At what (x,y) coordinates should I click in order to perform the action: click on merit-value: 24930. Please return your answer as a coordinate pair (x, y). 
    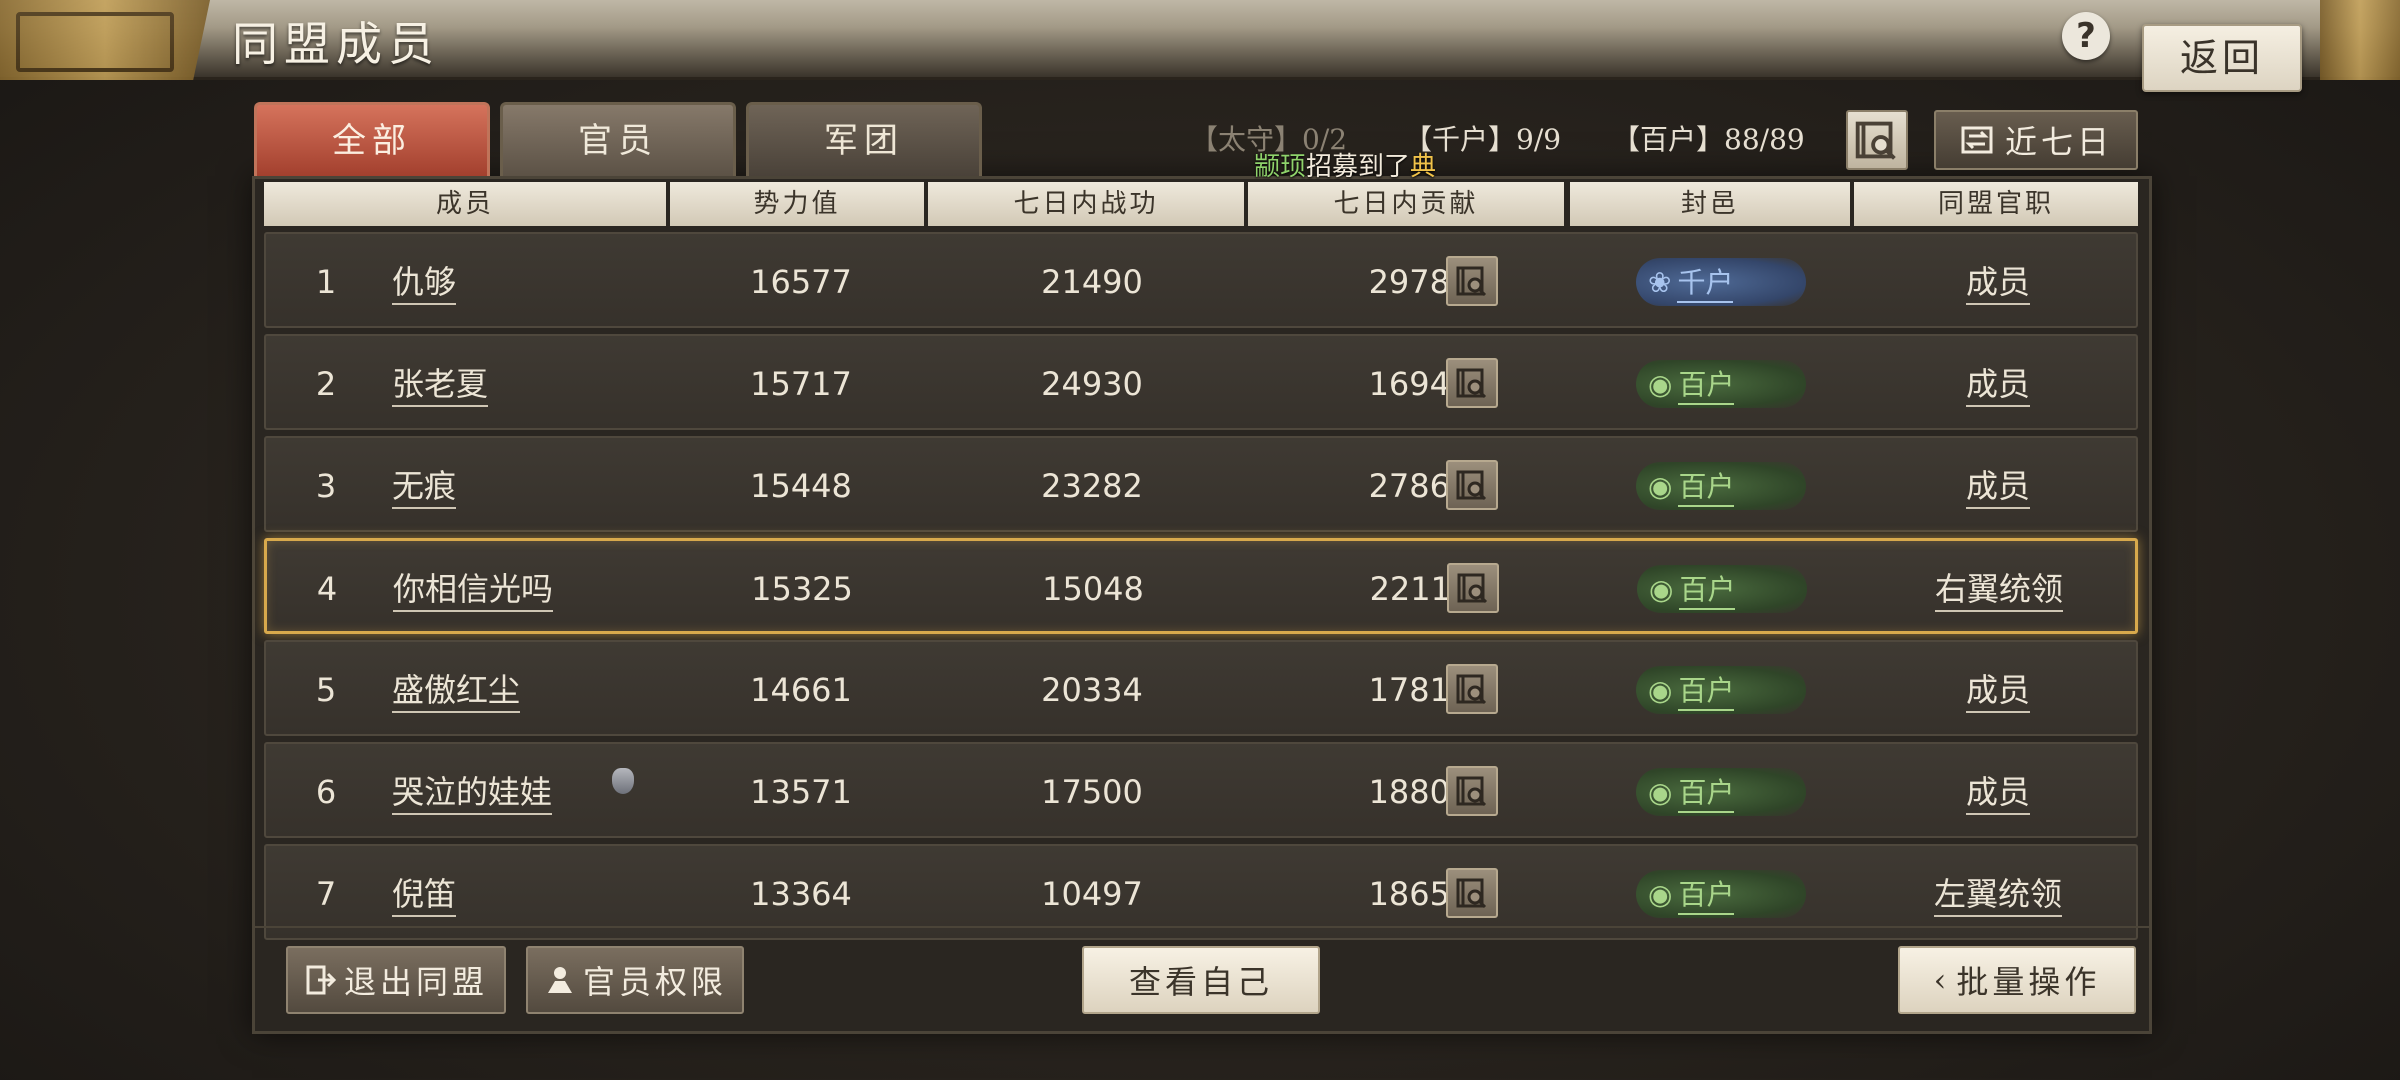
    Looking at the image, I should click on (1092, 384).